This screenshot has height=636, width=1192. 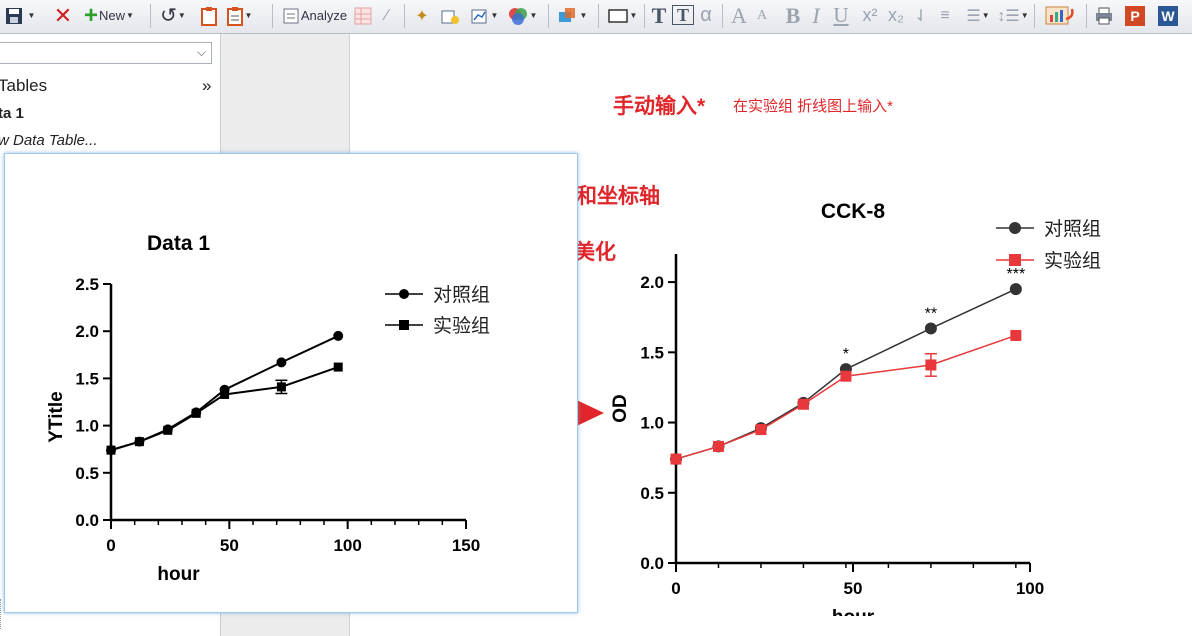 I want to click on text-flow-icon: ≡, so click(x=945, y=15).